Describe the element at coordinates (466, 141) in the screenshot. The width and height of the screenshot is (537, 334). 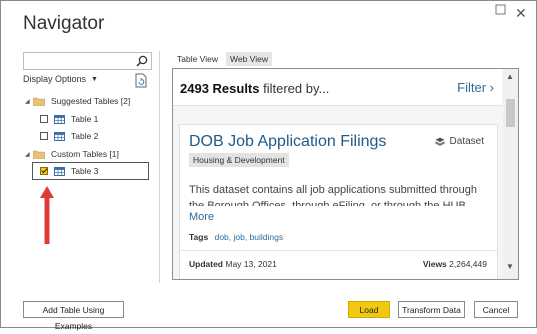
I see `dataset-type-label: Dataset` at that location.